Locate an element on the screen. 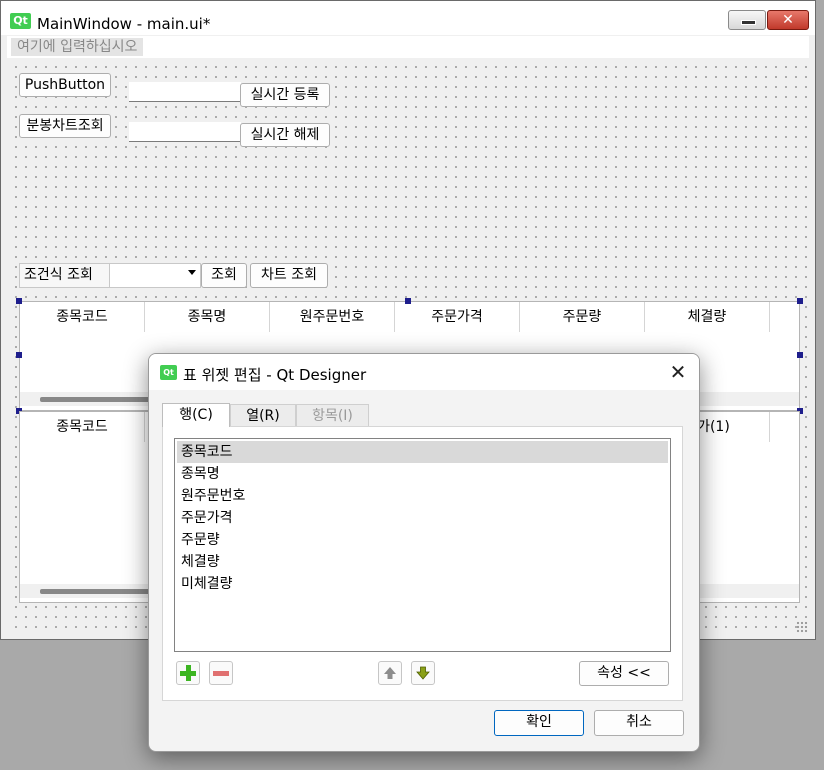 The image size is (824, 770). realtime-register-button: 실시간 등록 is located at coordinates (285, 95).